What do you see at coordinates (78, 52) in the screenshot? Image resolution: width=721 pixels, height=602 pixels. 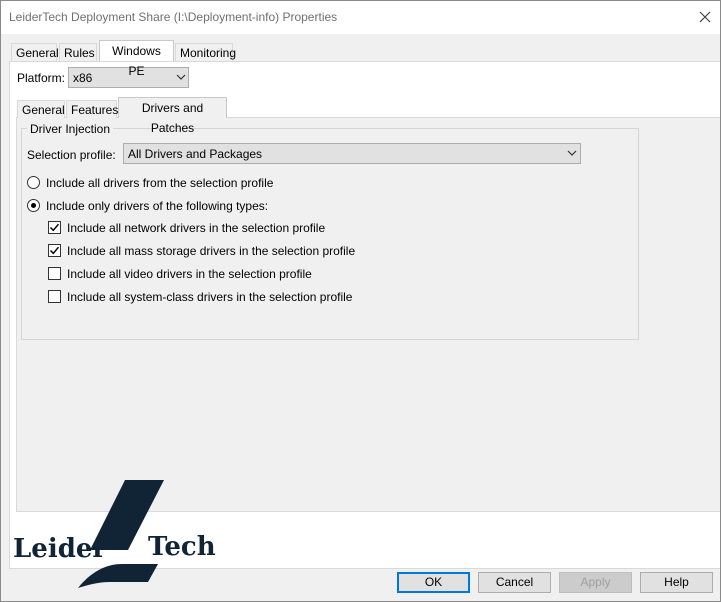 I see `tab-rules: Rules` at bounding box center [78, 52].